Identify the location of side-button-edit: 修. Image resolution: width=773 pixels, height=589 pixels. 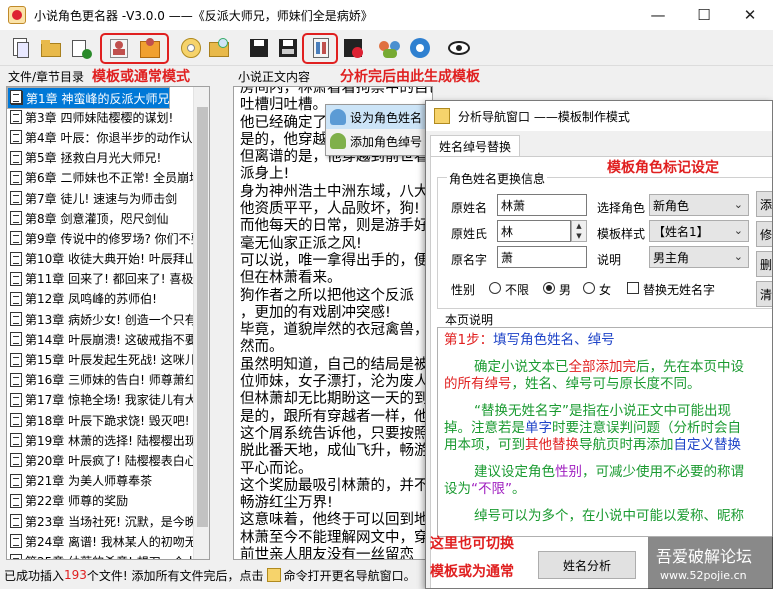
(764, 234).